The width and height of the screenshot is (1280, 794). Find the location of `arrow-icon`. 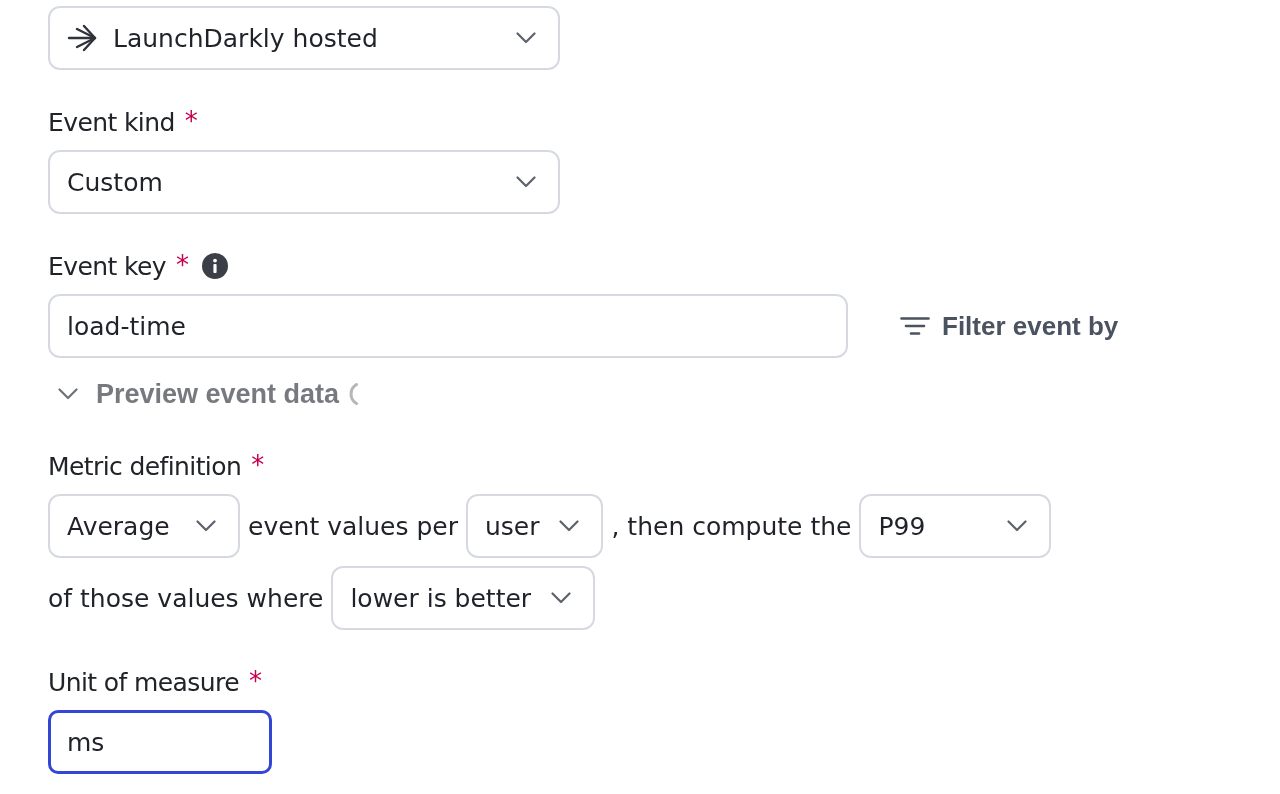

arrow-icon is located at coordinates (82, 38).